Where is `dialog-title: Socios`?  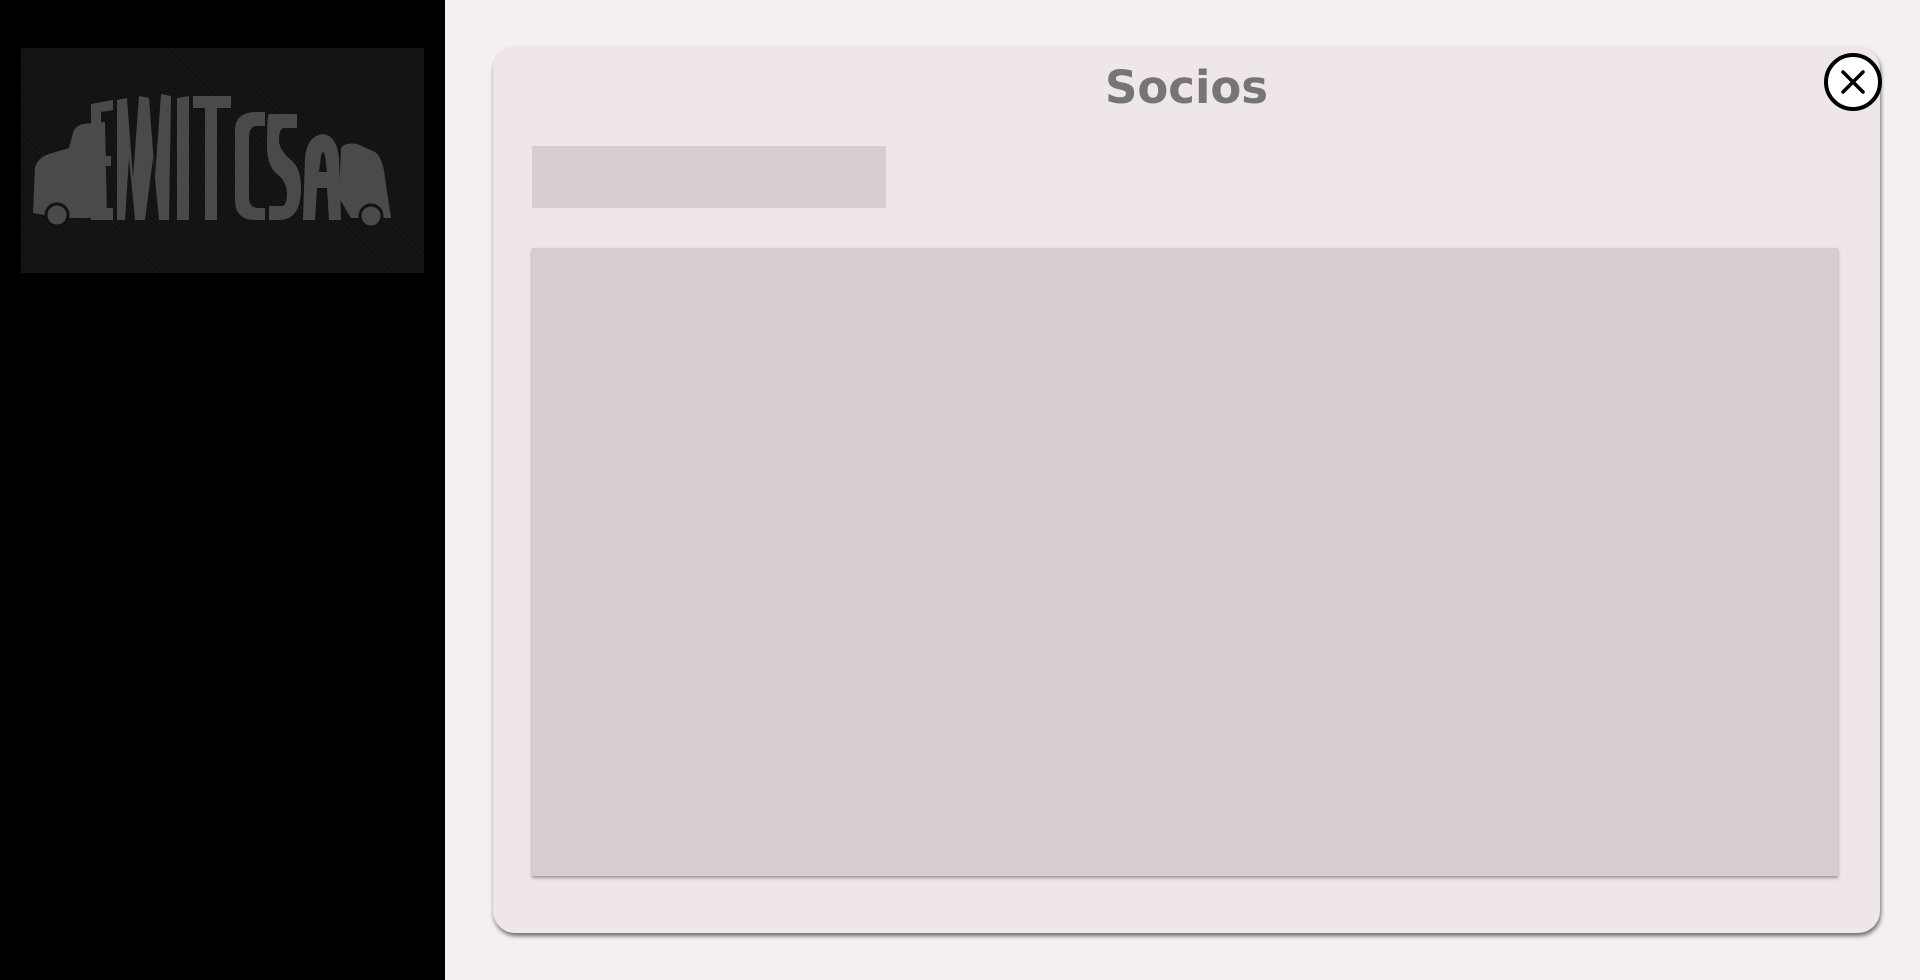
dialog-title: Socios is located at coordinates (1186, 87).